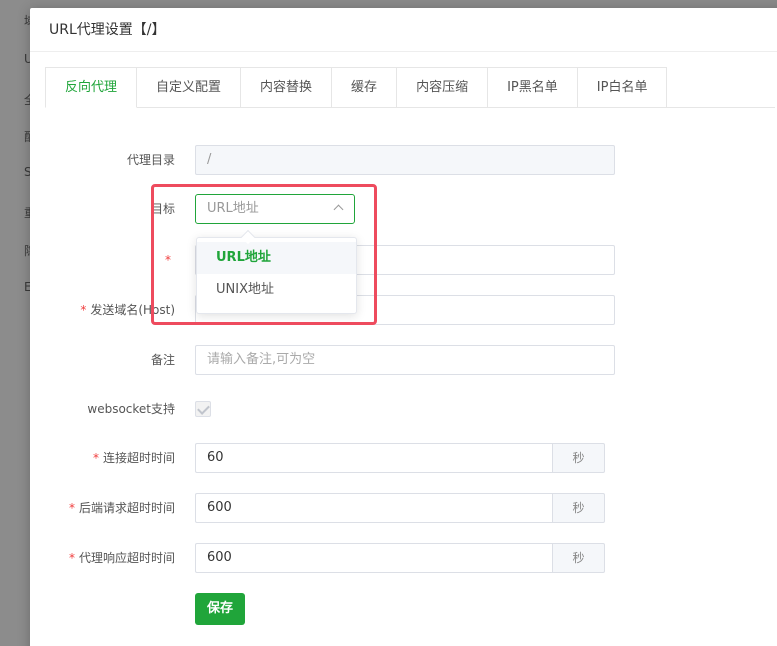 The width and height of the screenshot is (777, 646). What do you see at coordinates (578, 558) in the screenshot?
I see `response-timeout-unit: 秒` at bounding box center [578, 558].